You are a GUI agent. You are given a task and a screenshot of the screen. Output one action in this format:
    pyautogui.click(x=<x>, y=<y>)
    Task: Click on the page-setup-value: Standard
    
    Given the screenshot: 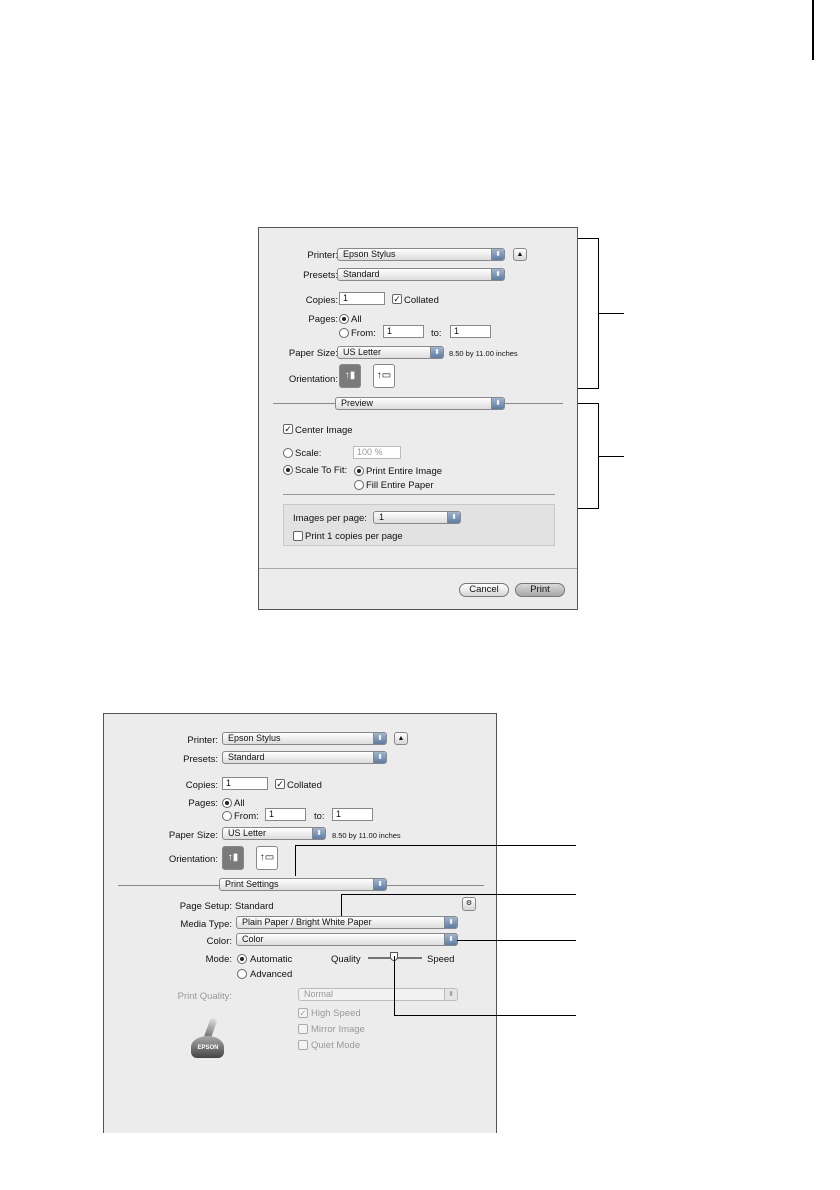 What is the action you would take?
    pyautogui.click(x=254, y=906)
    